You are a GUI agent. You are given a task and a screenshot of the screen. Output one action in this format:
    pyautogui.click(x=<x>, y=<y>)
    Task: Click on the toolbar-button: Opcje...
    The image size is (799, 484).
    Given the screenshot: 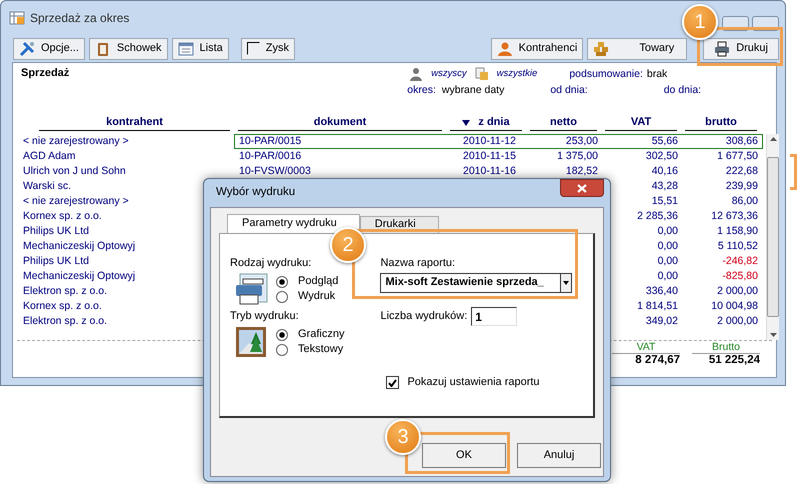 What is the action you would take?
    pyautogui.click(x=49, y=49)
    